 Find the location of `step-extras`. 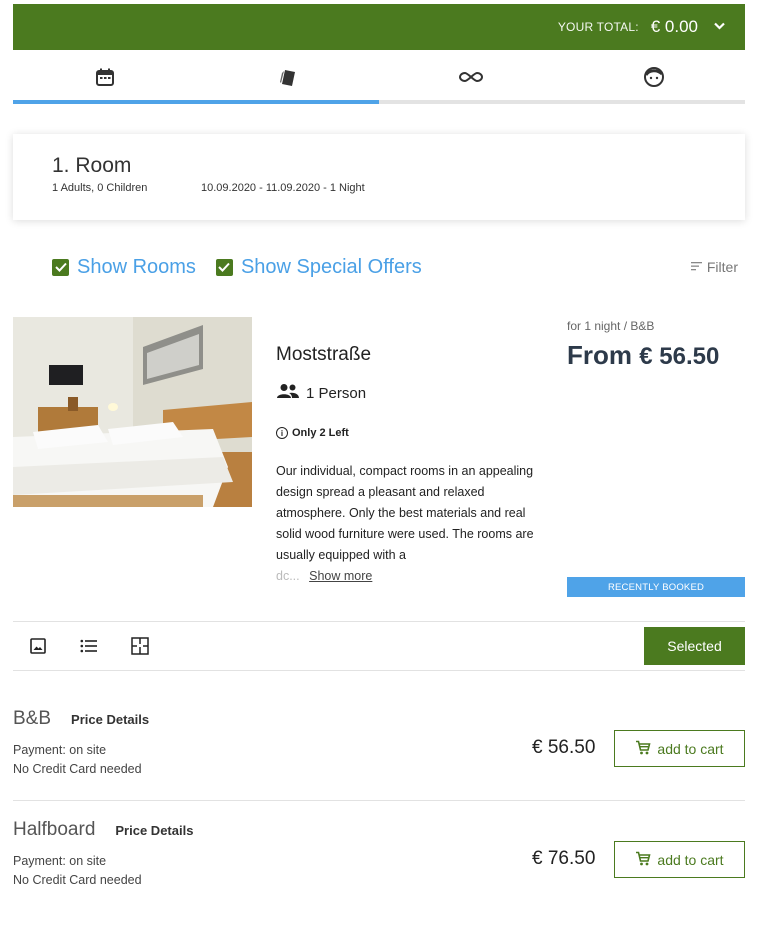

step-extras is located at coordinates (470, 77).